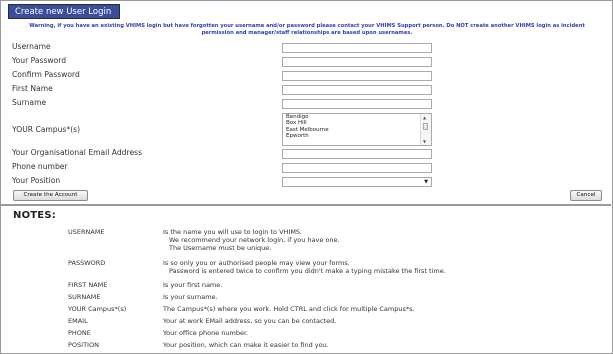 This screenshot has width=613, height=354. Describe the element at coordinates (32, 88) in the screenshot. I see `first-name-label: First Name` at that location.